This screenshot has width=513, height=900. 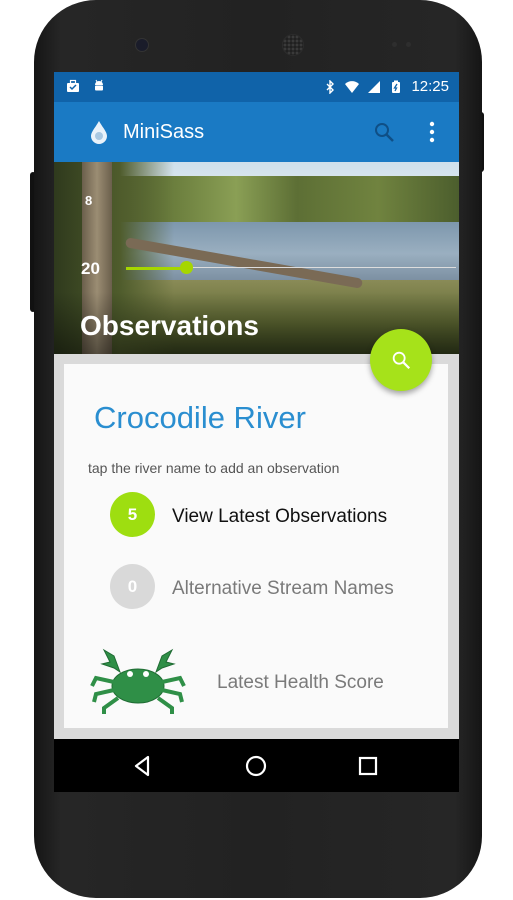 I want to click on overflow-menu-icon, so click(x=432, y=132).